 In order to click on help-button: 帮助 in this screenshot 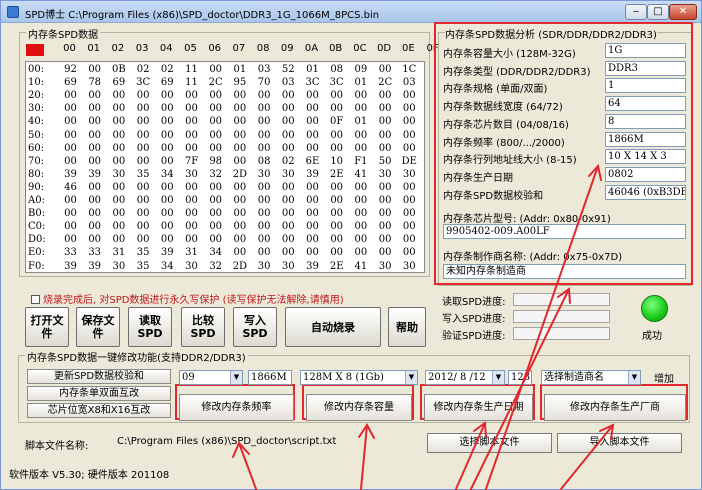, I will do `click(407, 327)`.